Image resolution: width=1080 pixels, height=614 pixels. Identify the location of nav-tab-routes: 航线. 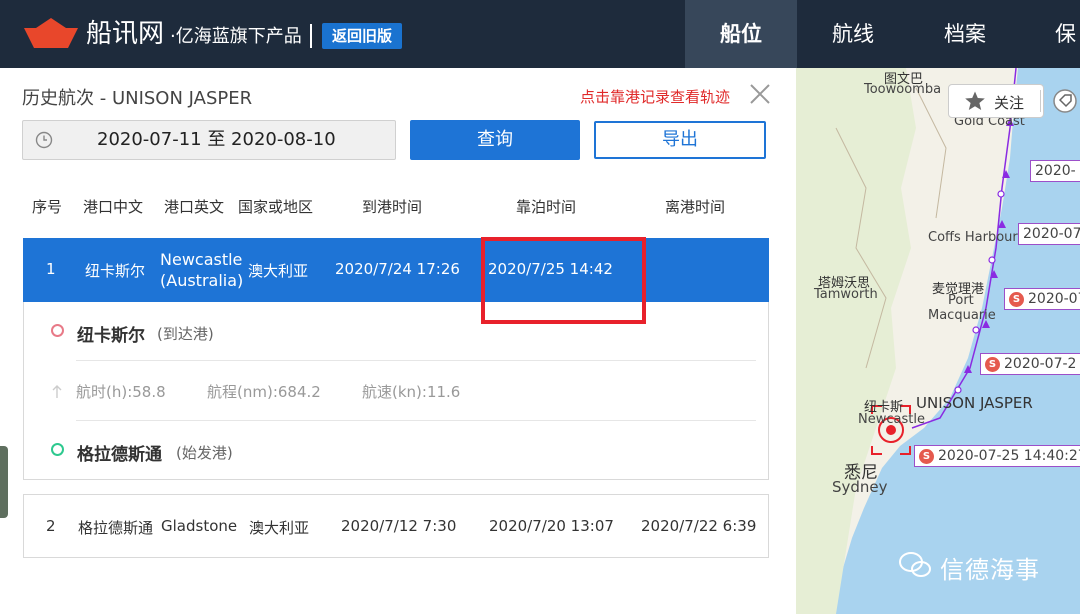
(853, 34).